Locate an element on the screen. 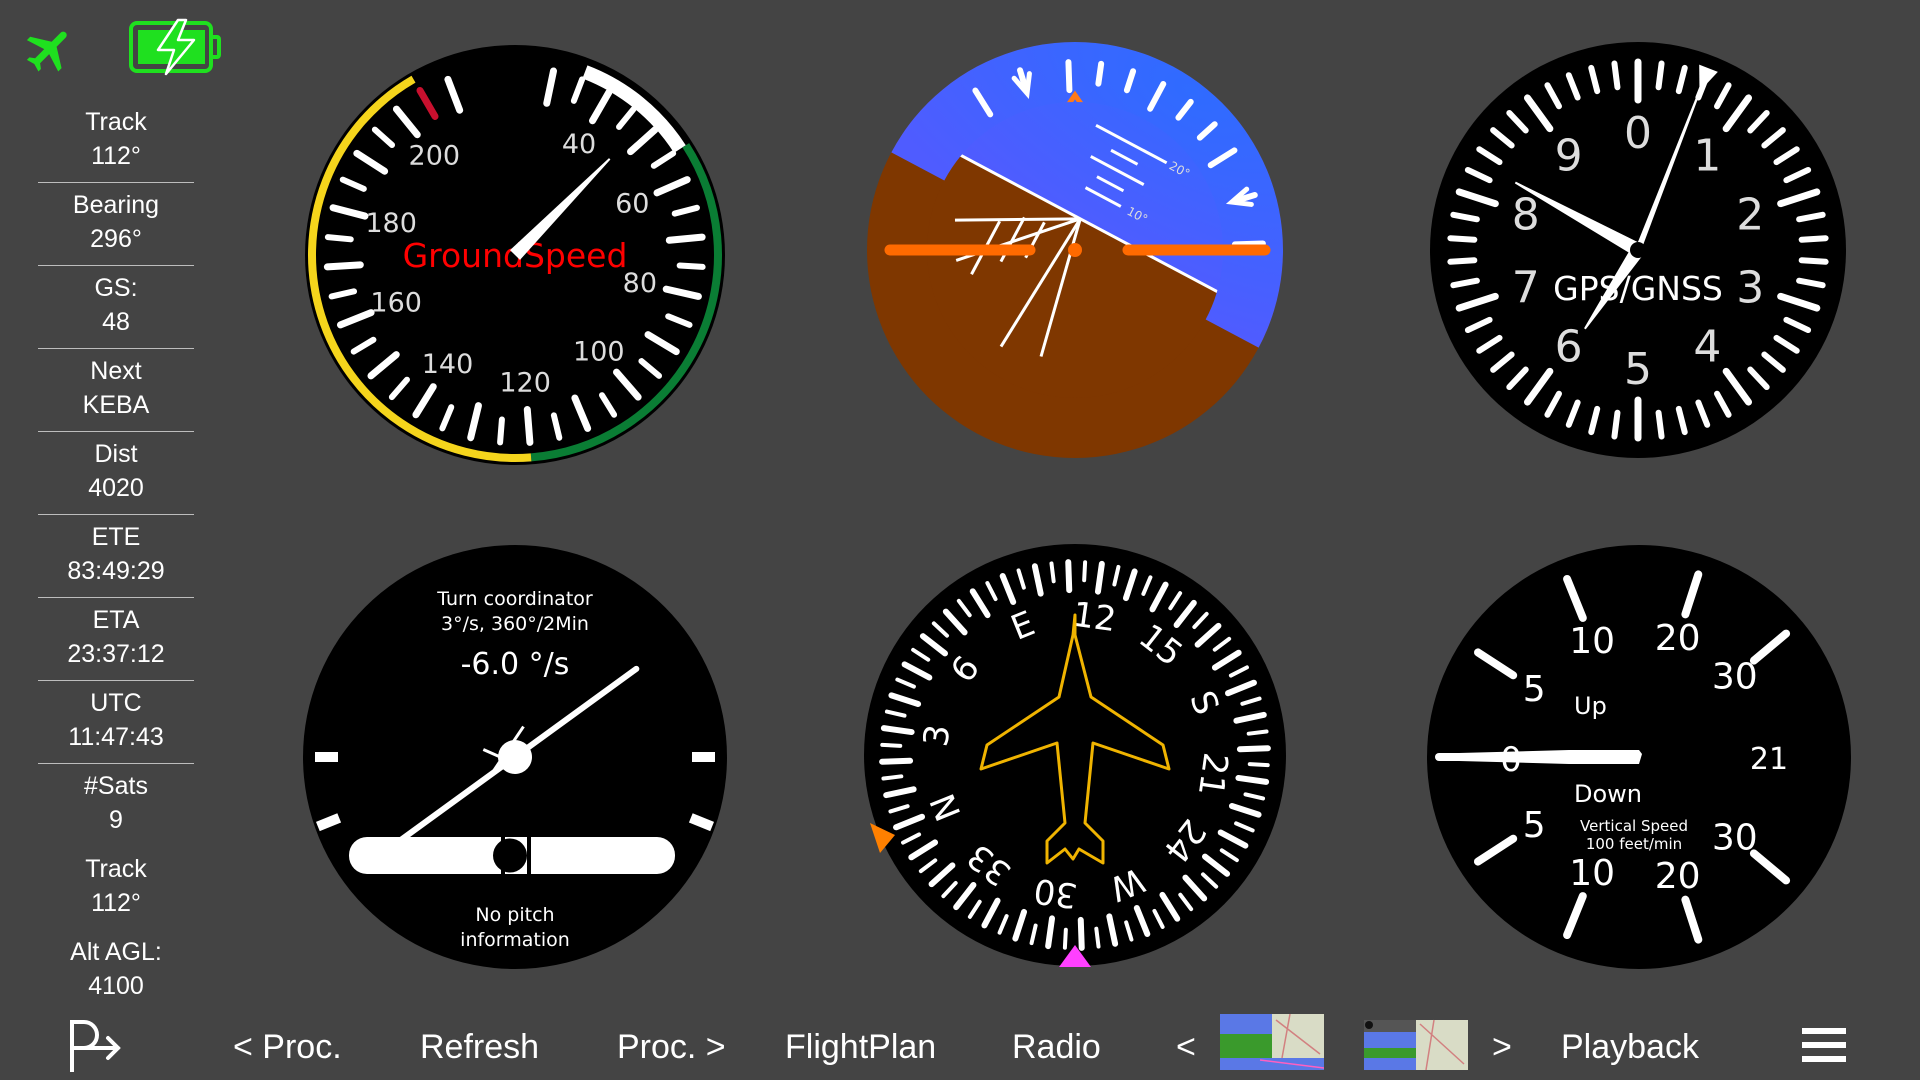 This screenshot has height=1080, width=1920. info-value: 4020 is located at coordinates (116, 488).